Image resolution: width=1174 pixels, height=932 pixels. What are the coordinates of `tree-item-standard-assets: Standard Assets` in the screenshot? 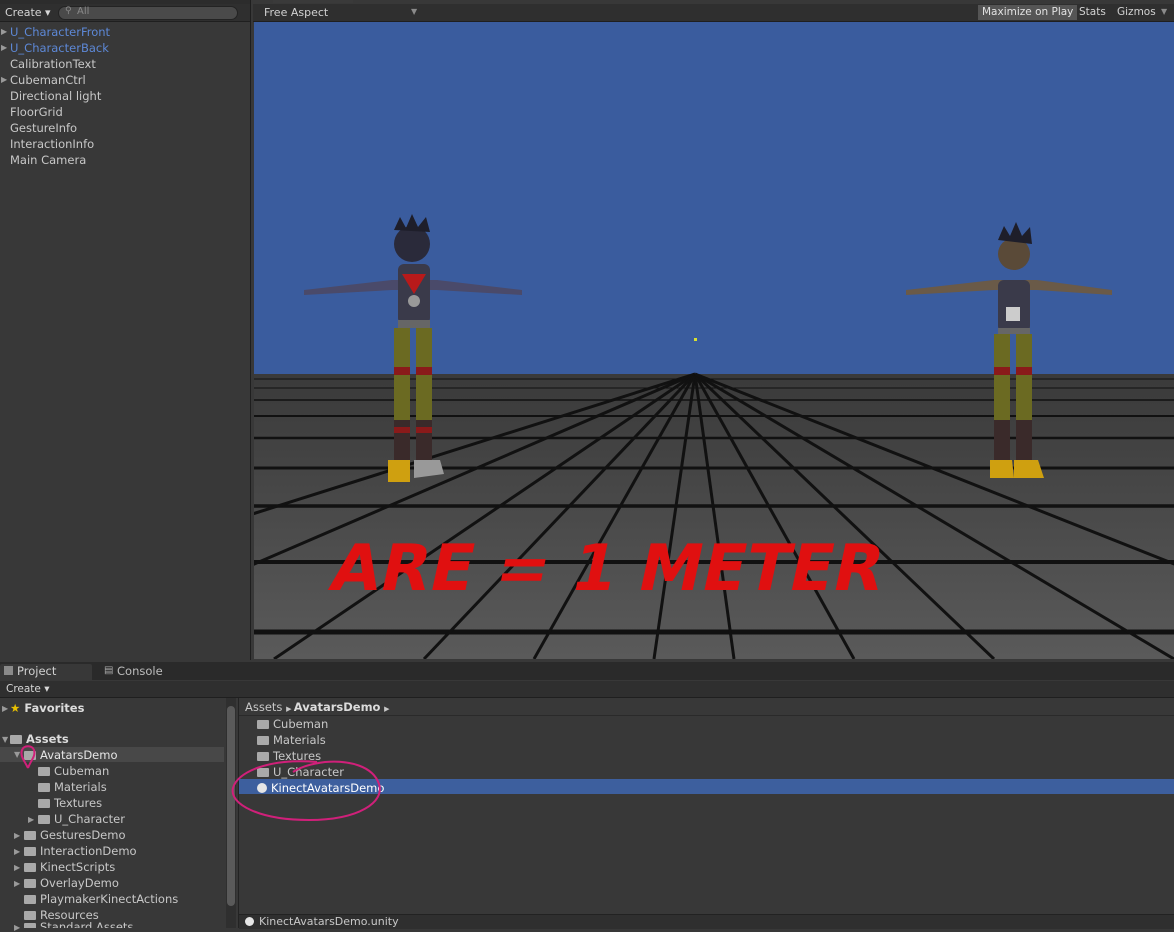 It's located at (78, 924).